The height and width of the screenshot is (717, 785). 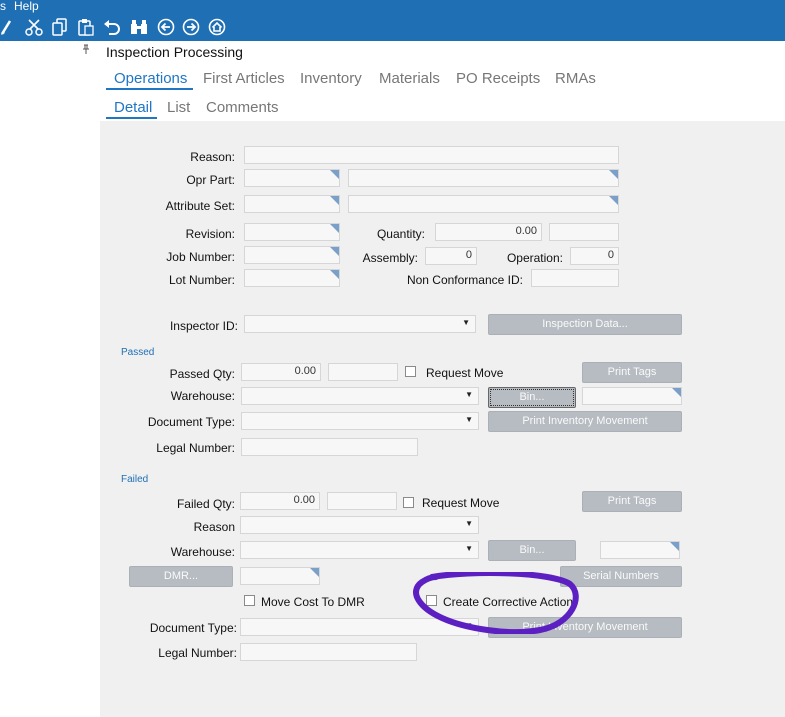 I want to click on failed-warehouse-label: Warehouse:, so click(x=202, y=552).